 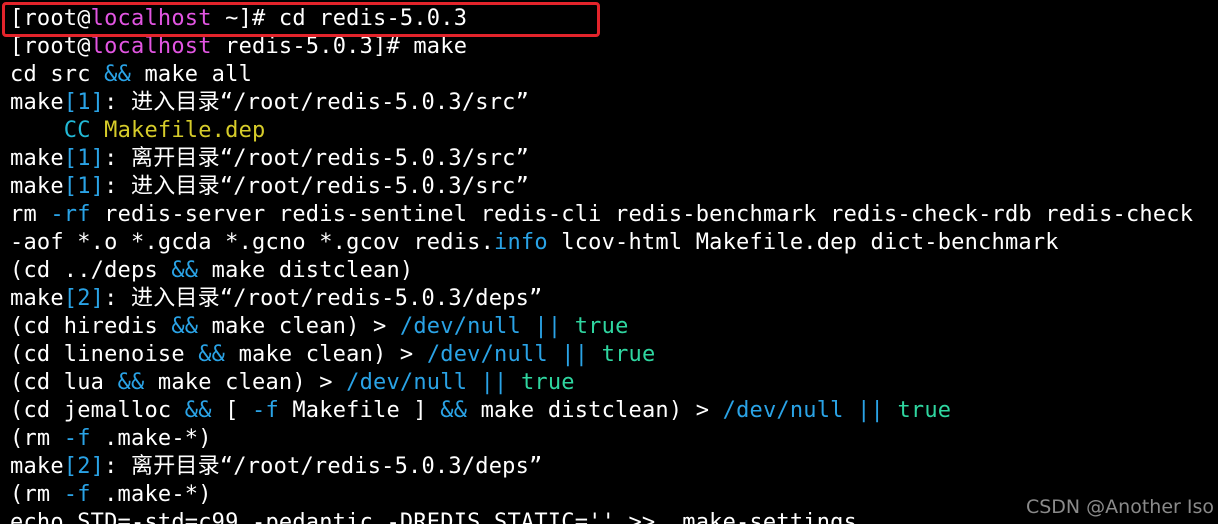 What do you see at coordinates (91, 326) in the screenshot?
I see `terminal-text-segment: (cd hiredis` at bounding box center [91, 326].